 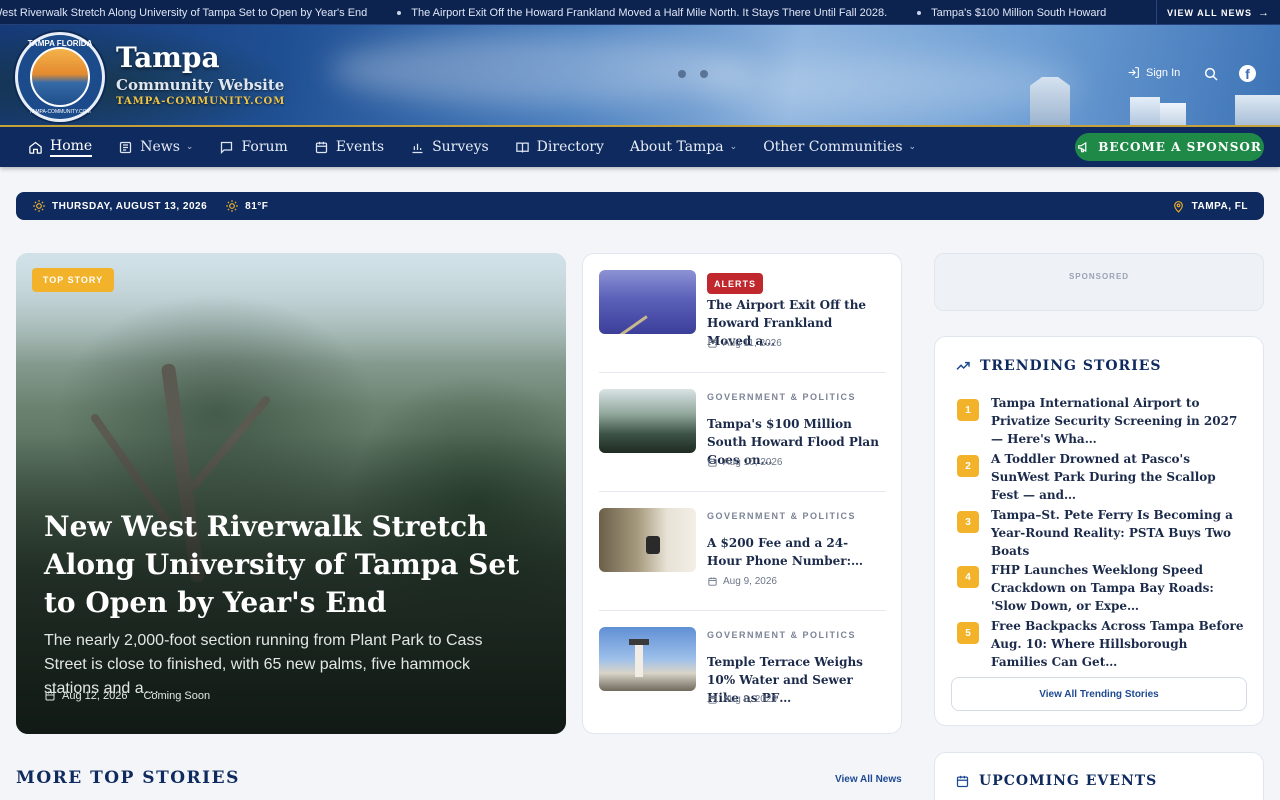 What do you see at coordinates (1209, 12) in the screenshot?
I see `view-all-news-label: VIEW ALL NEWS` at bounding box center [1209, 12].